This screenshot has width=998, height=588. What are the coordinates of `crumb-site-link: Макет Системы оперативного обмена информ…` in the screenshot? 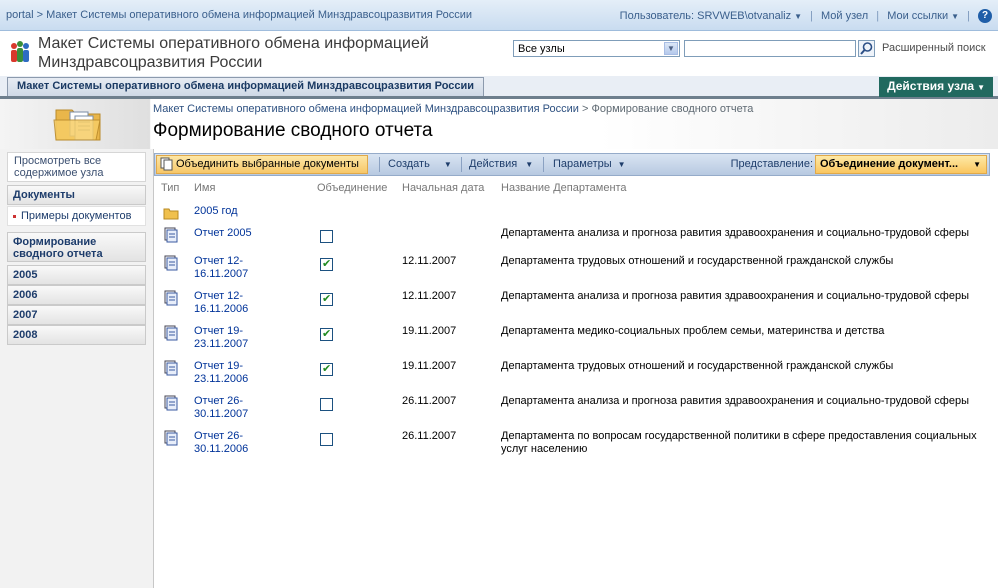 It's located at (259, 15).